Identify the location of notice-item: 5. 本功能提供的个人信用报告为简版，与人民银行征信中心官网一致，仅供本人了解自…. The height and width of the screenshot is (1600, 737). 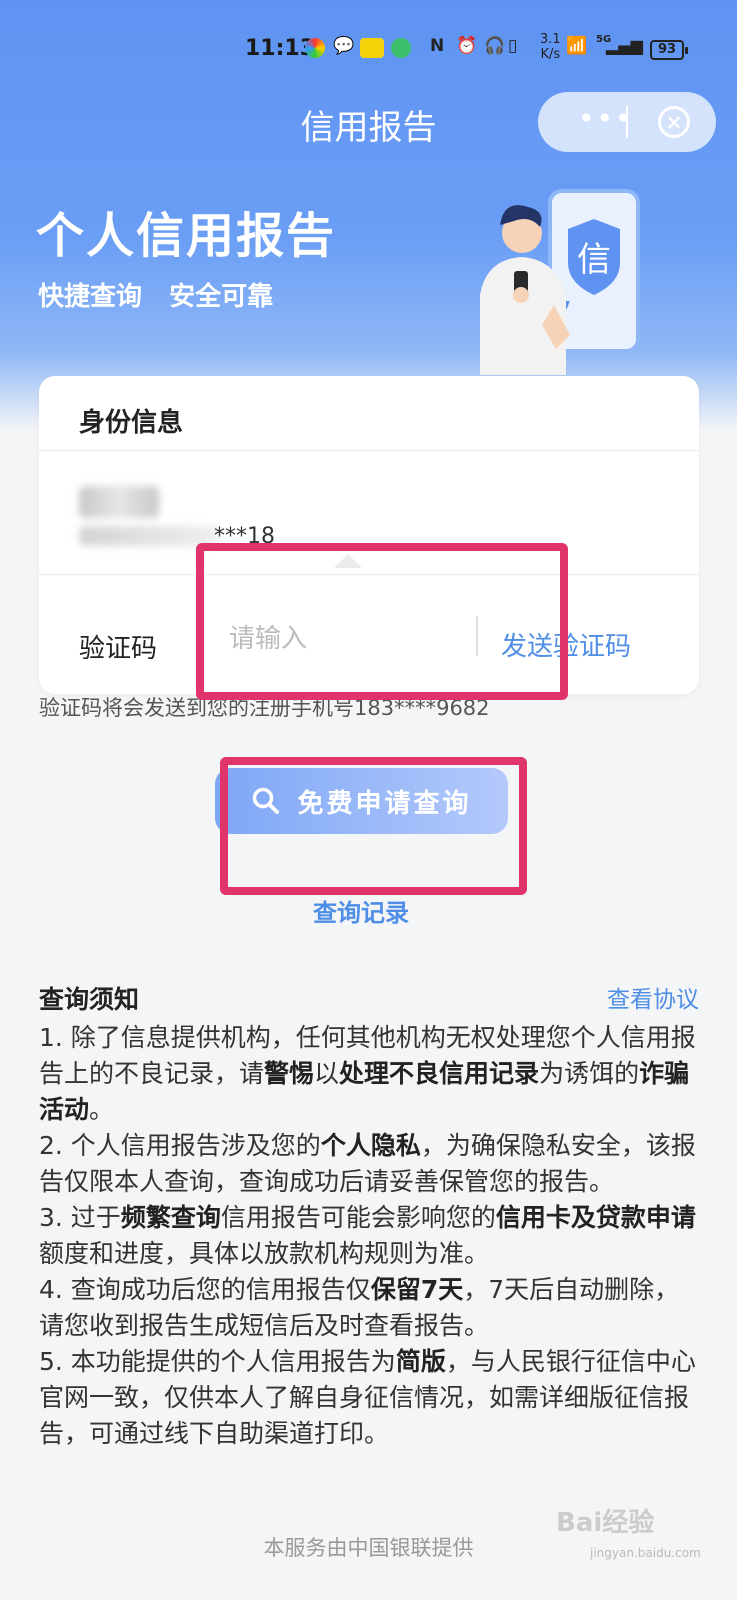
(367, 1397).